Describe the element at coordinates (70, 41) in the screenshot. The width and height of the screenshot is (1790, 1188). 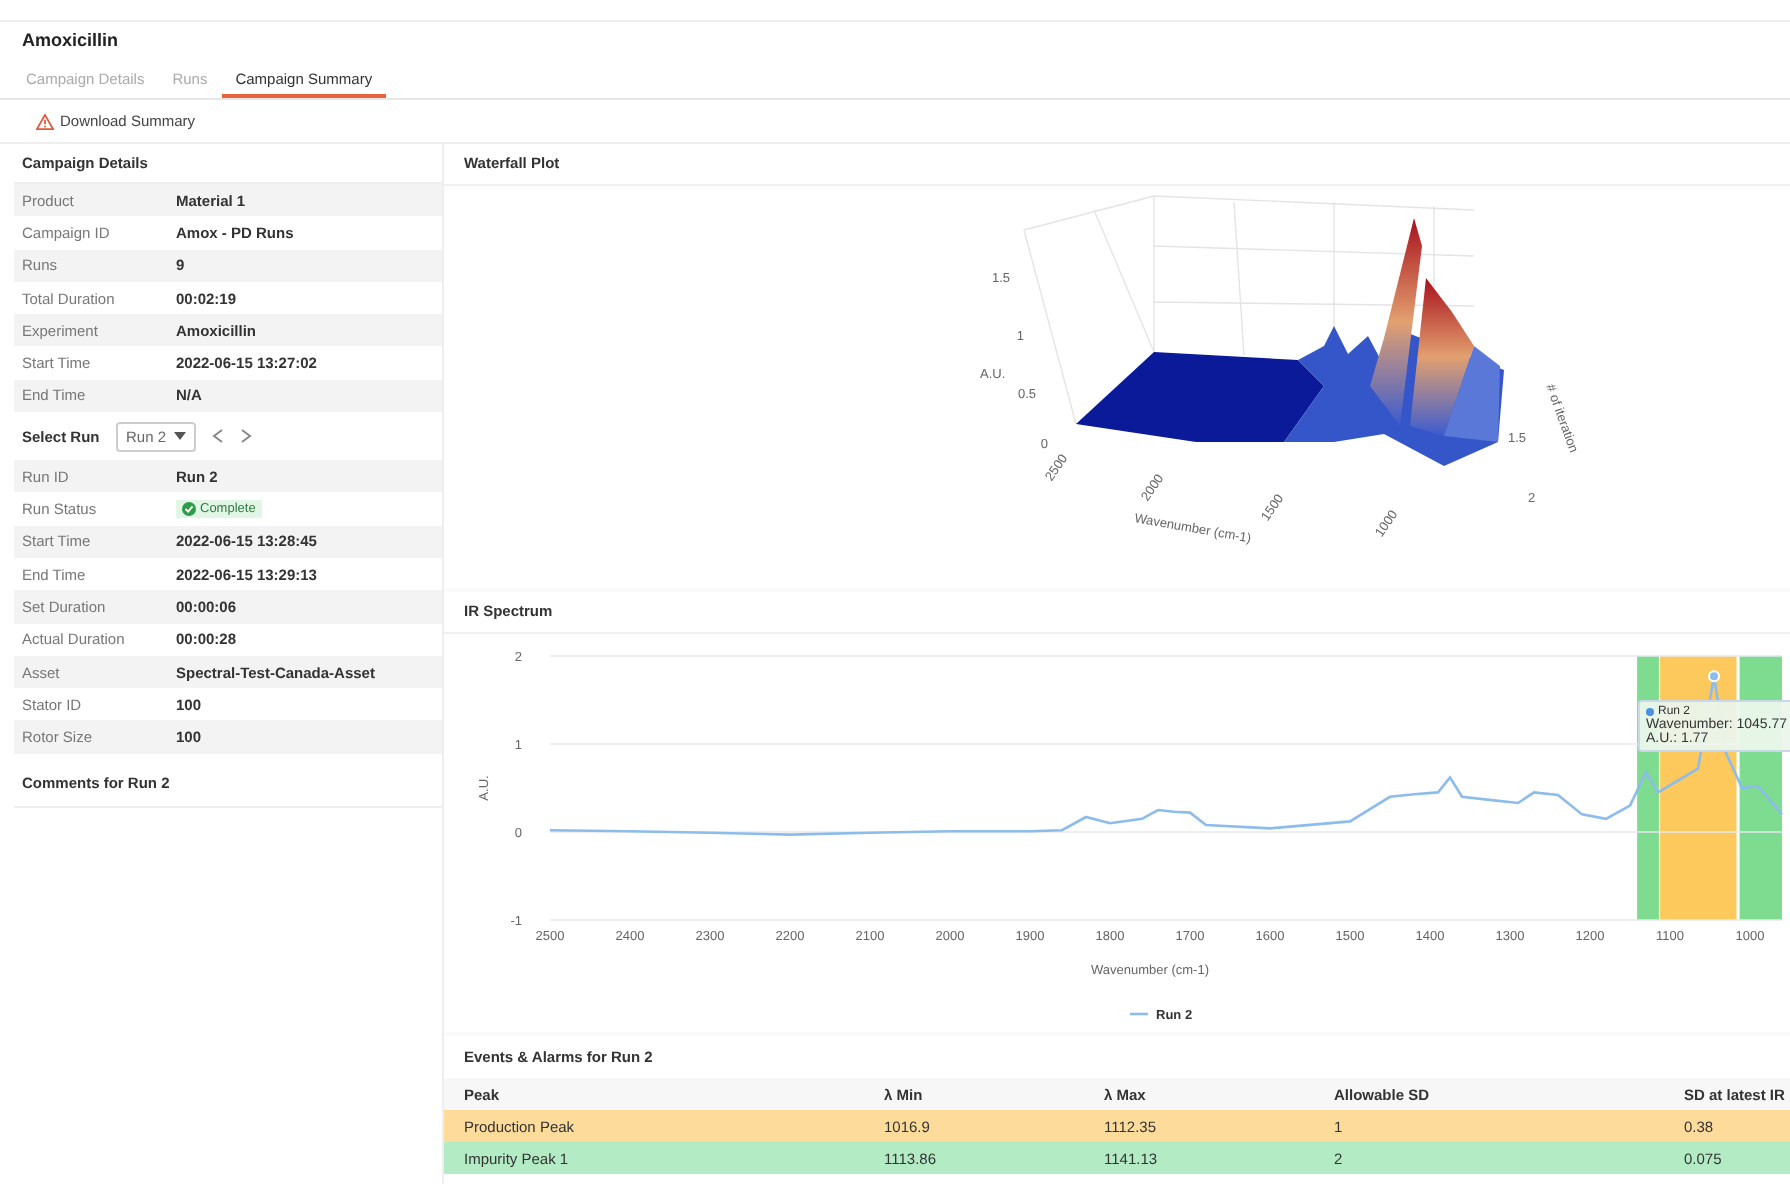
I see `page-title: Amoxicillin` at that location.